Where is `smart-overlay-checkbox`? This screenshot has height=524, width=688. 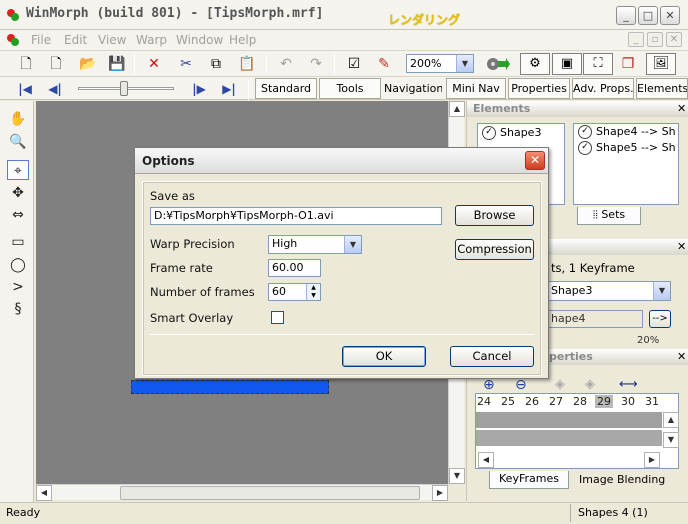 smart-overlay-checkbox is located at coordinates (277, 317).